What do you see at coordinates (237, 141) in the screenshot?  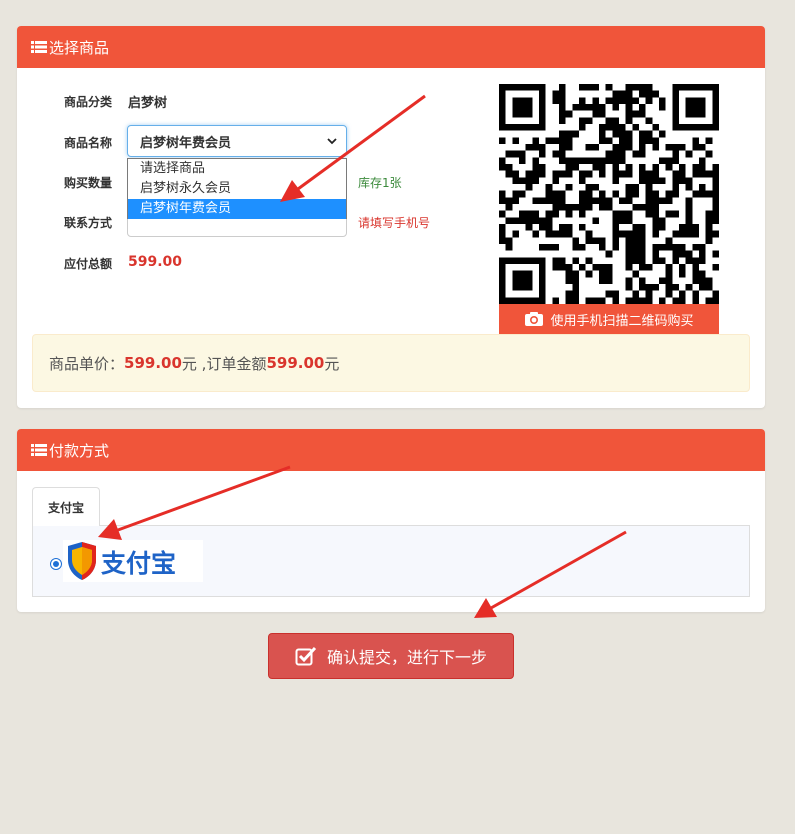 I see `product-select: 启梦树年费会员` at bounding box center [237, 141].